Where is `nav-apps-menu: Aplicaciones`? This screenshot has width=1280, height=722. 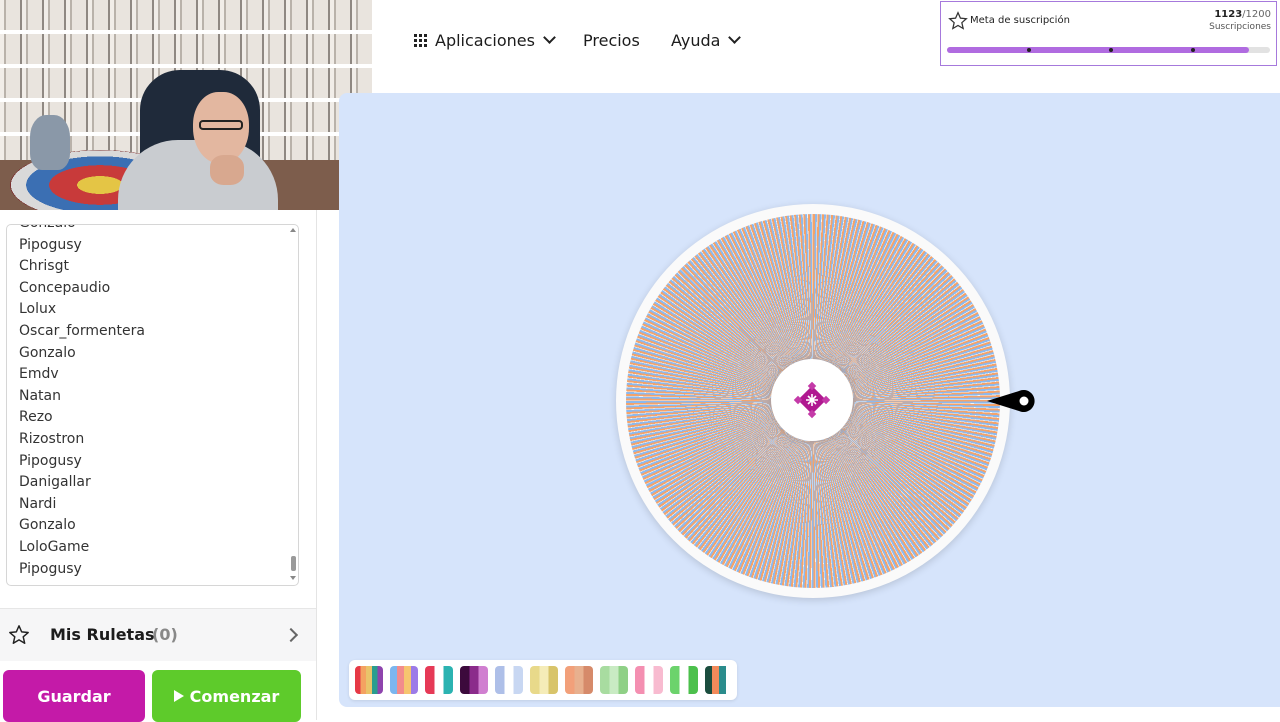 nav-apps-menu: Aplicaciones is located at coordinates (485, 40).